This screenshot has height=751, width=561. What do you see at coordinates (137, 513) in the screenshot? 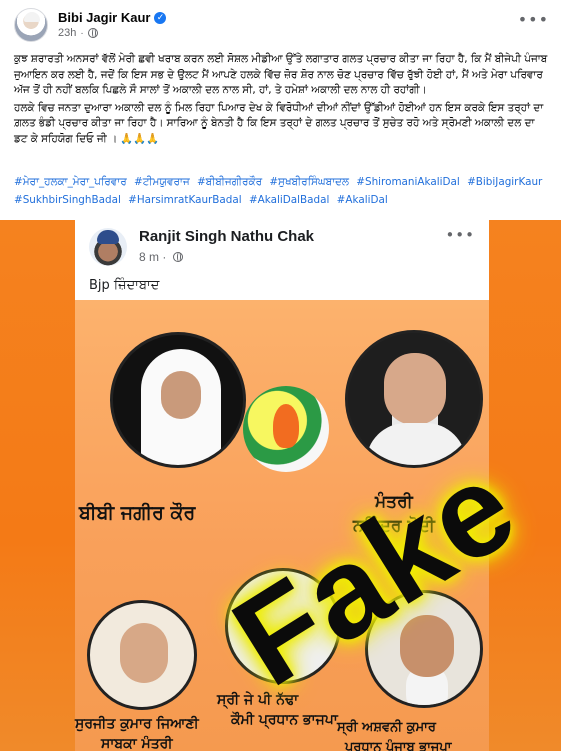
I see `label-bibi: ਬੀਬੀ ਜਗੀਰ ਕੌਰ` at bounding box center [137, 513].